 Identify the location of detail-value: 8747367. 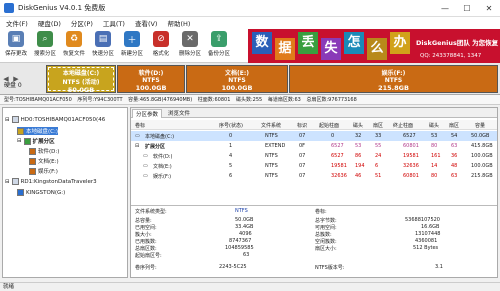
(240, 241).